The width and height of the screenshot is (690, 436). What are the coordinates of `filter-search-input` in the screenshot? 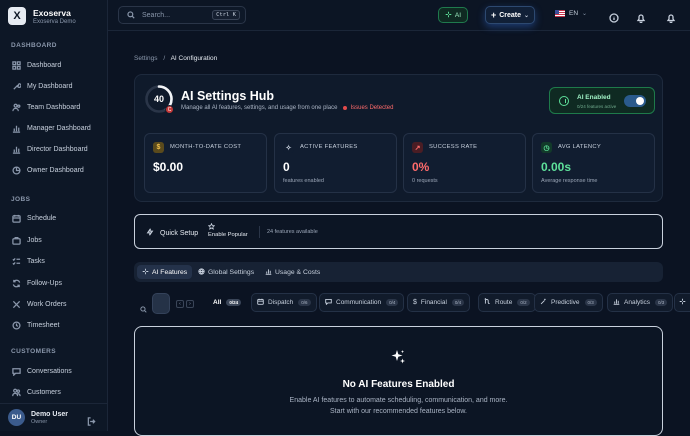 It's located at (161, 303).